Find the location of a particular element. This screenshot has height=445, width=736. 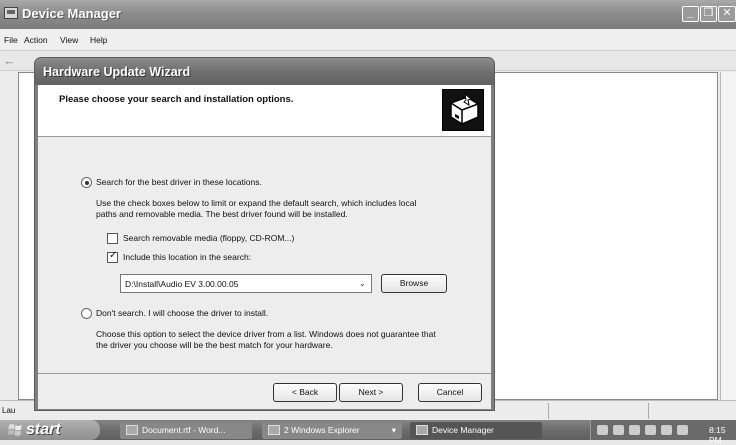

menu-file: File is located at coordinates (11, 40).